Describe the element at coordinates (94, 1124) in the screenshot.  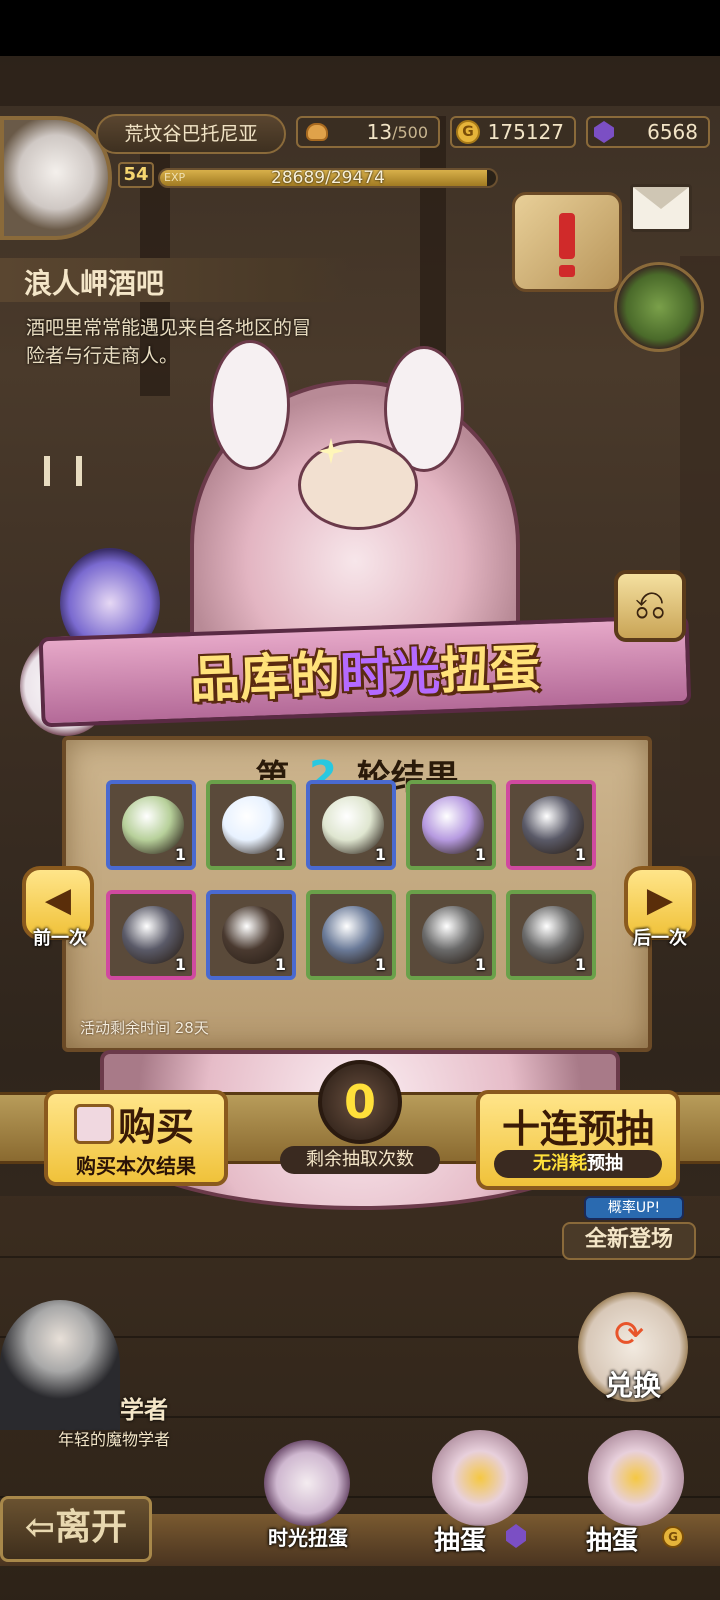
I see `buy-icon` at that location.